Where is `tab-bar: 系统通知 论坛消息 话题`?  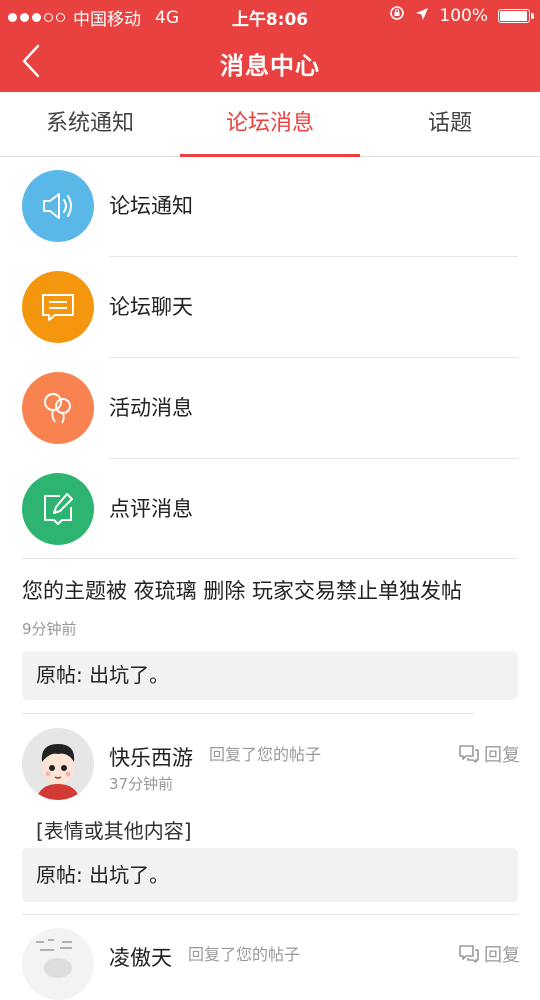 tab-bar: 系统通知 论坛消息 话题 is located at coordinates (270, 124).